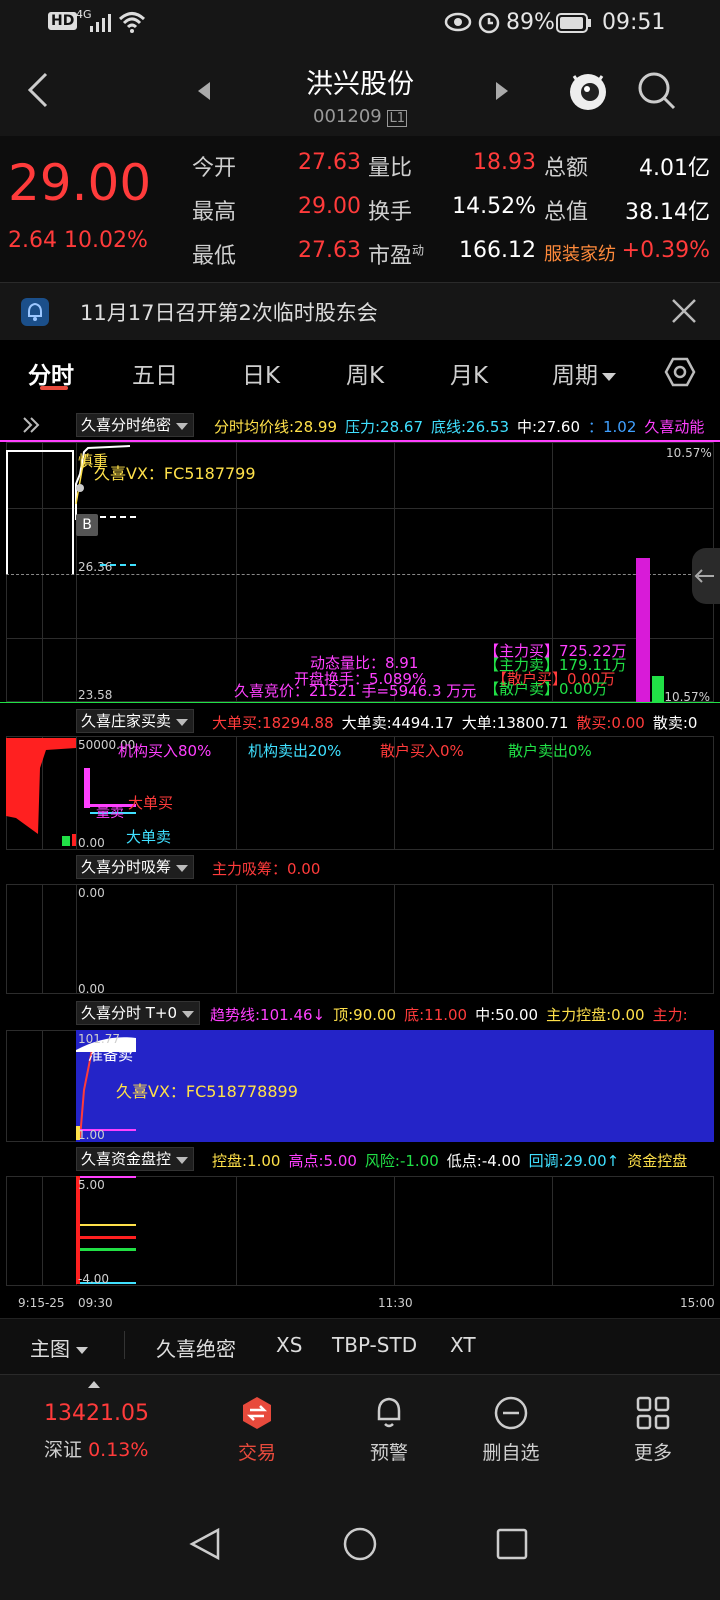 Image resolution: width=720 pixels, height=1600 pixels. I want to click on indicator-param: 散买:0.00, so click(610, 723).